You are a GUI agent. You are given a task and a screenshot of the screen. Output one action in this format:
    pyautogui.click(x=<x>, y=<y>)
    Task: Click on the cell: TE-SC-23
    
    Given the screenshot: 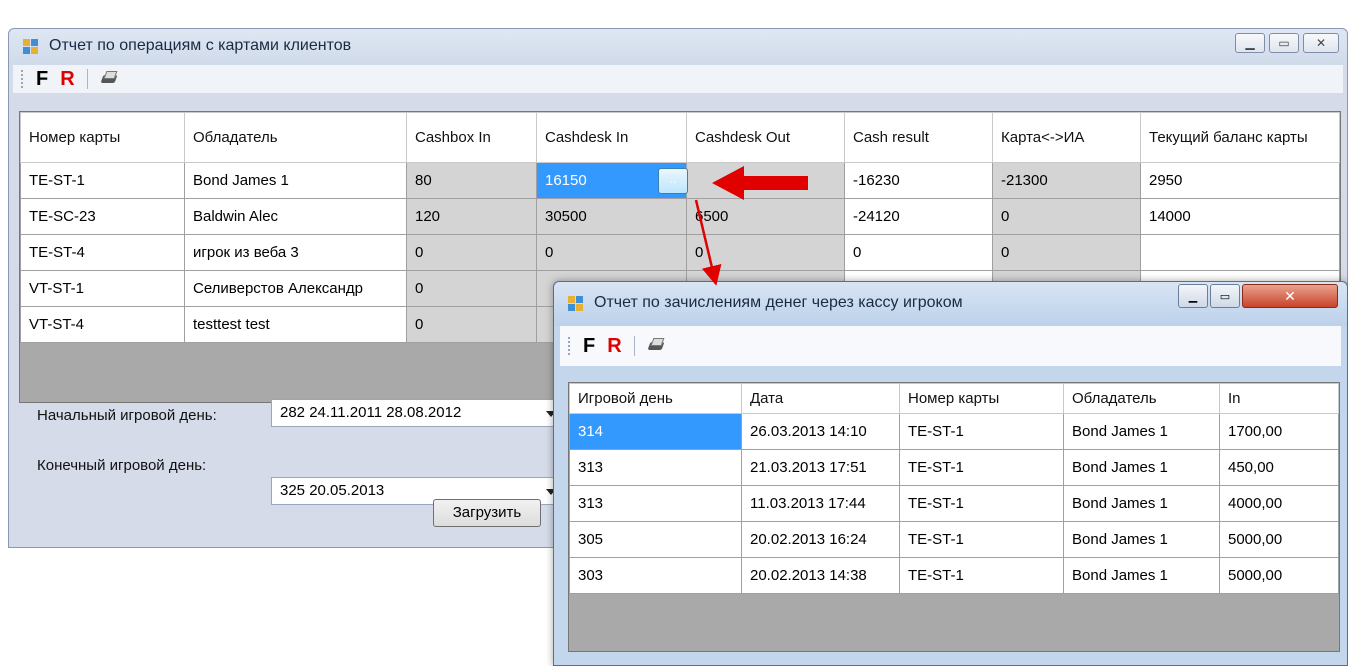 What is the action you would take?
    pyautogui.click(x=102, y=216)
    